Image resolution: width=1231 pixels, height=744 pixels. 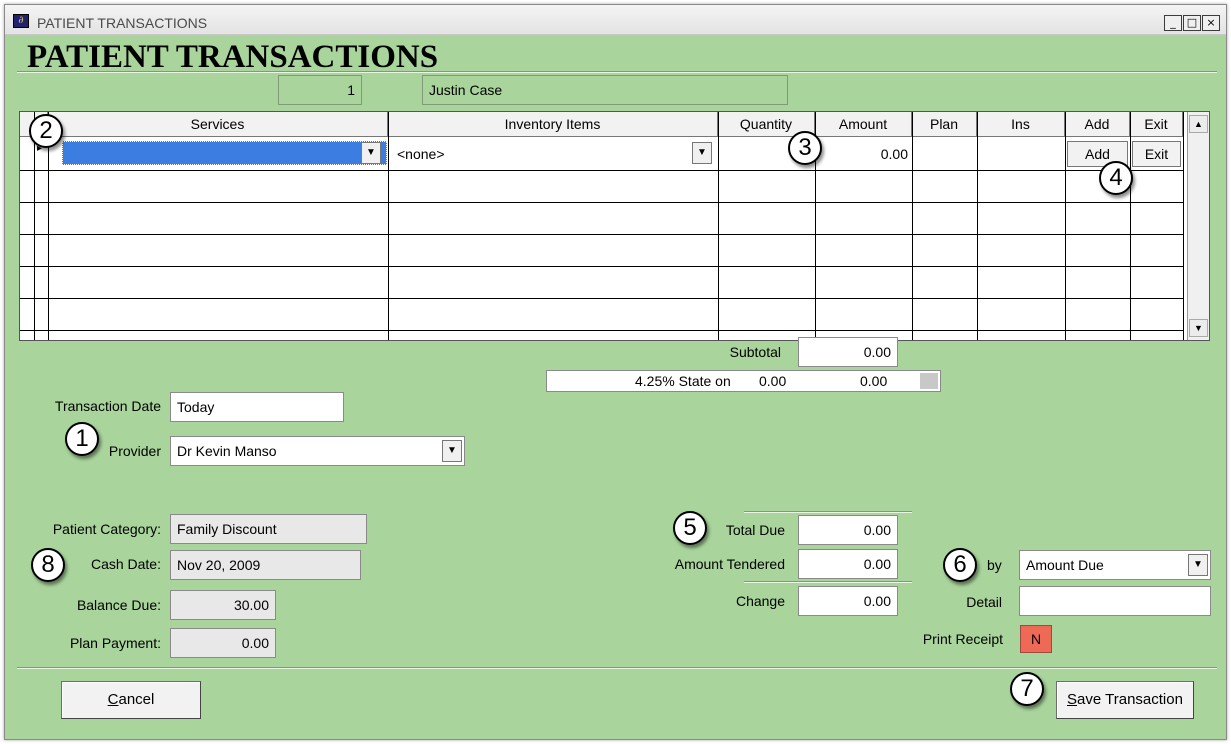 I want to click on callout-3: 3, so click(x=805, y=148).